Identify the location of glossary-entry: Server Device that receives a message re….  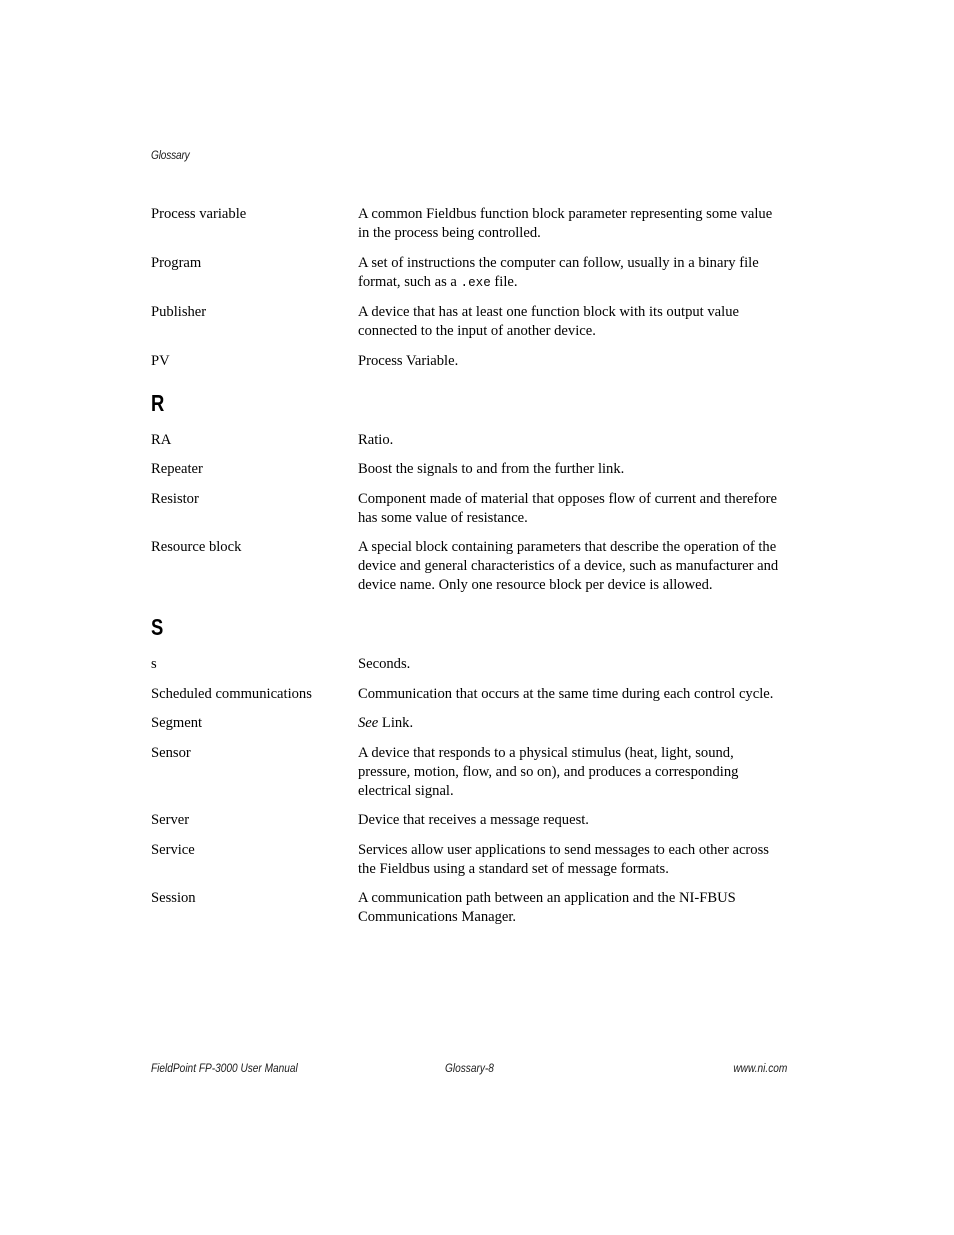
(468, 820).